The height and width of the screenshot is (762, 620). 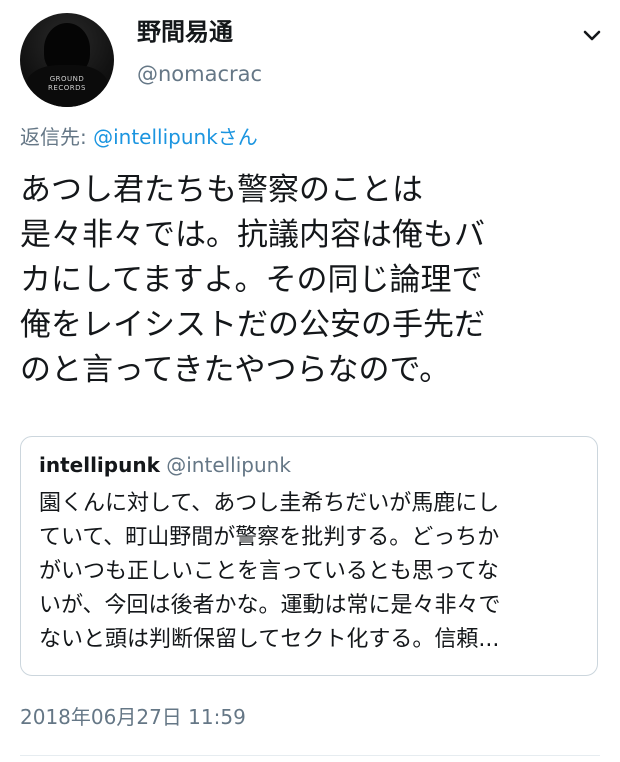 What do you see at coordinates (269, 503) in the screenshot?
I see `quoted-text-line: 園くんに対して、あつし圭希ちだいが馬鹿にし` at bounding box center [269, 503].